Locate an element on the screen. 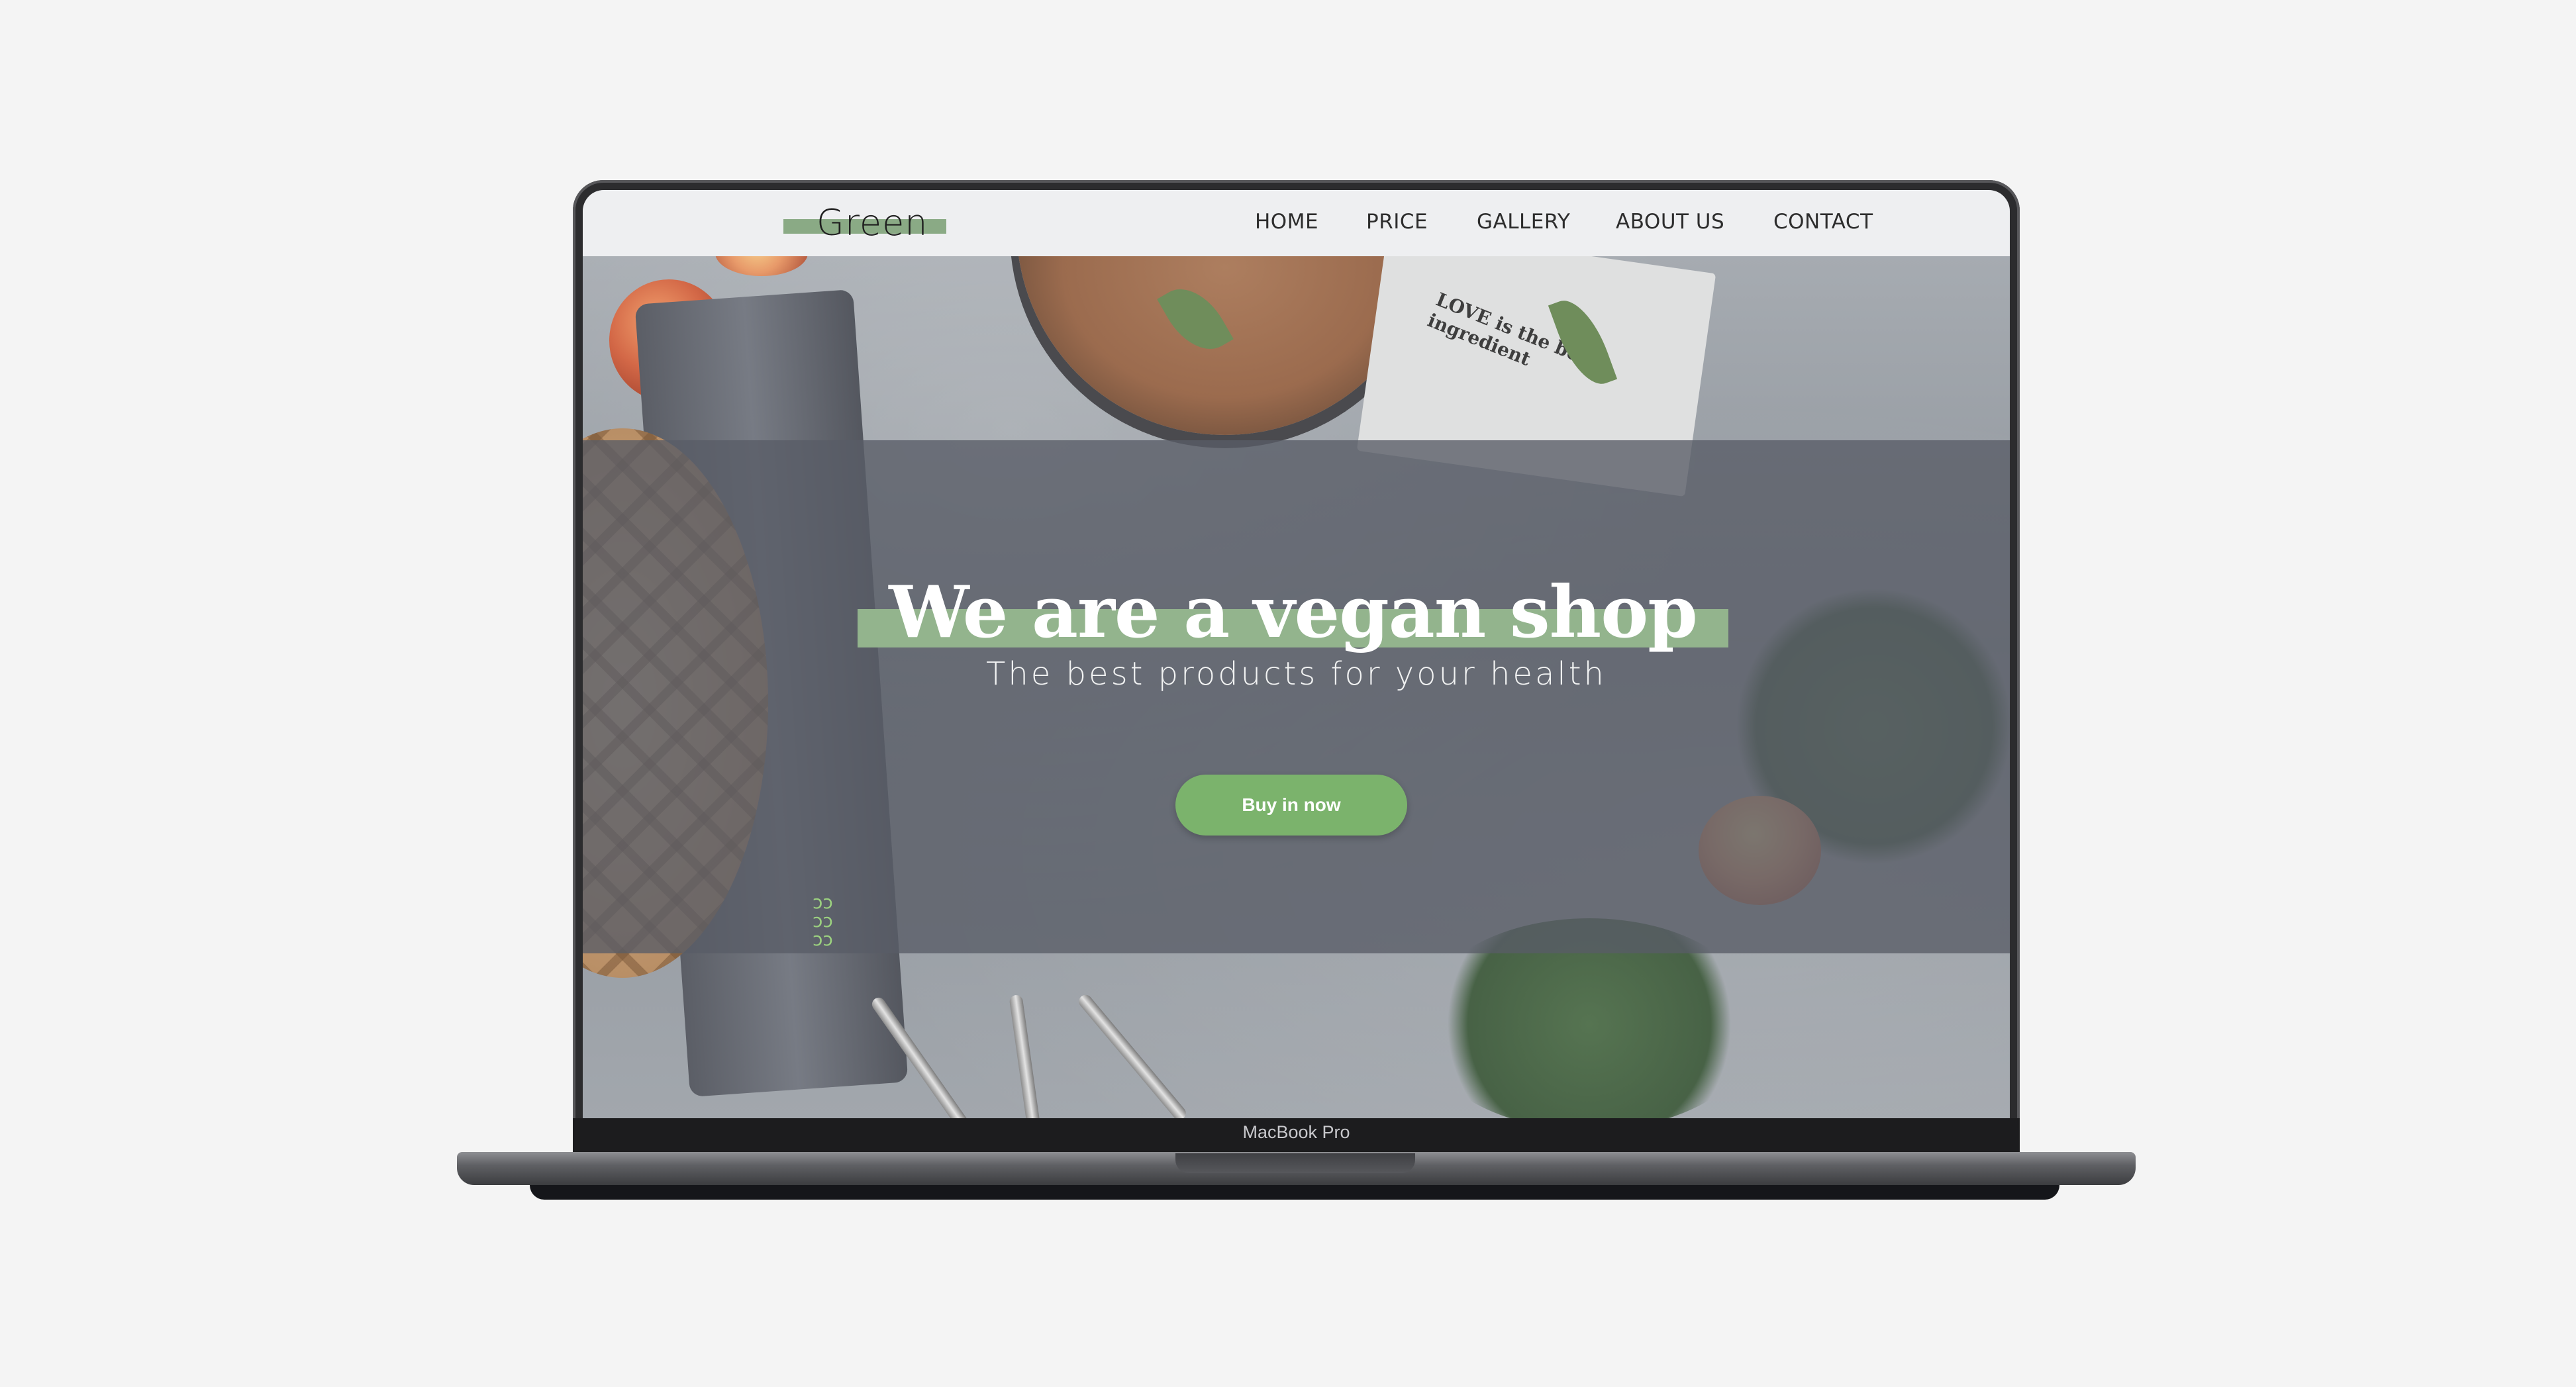 The image size is (2576, 1387). buy-now-button: Buy in now is located at coordinates (1291, 806).